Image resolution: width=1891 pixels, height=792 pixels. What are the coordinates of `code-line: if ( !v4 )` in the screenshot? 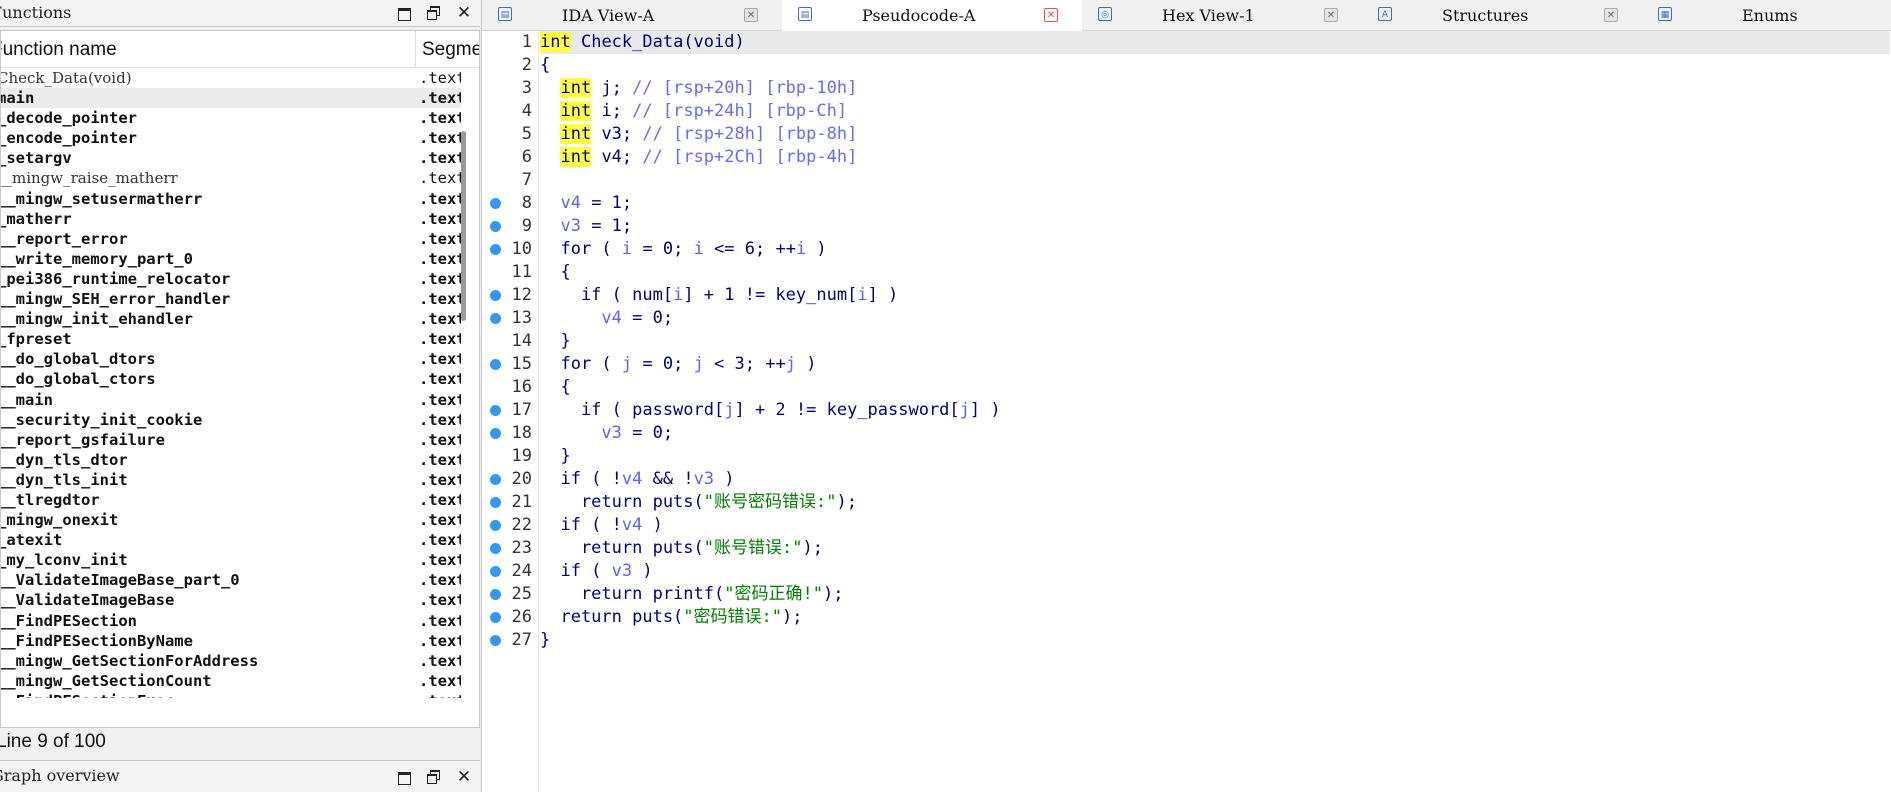 It's located at (601, 525).